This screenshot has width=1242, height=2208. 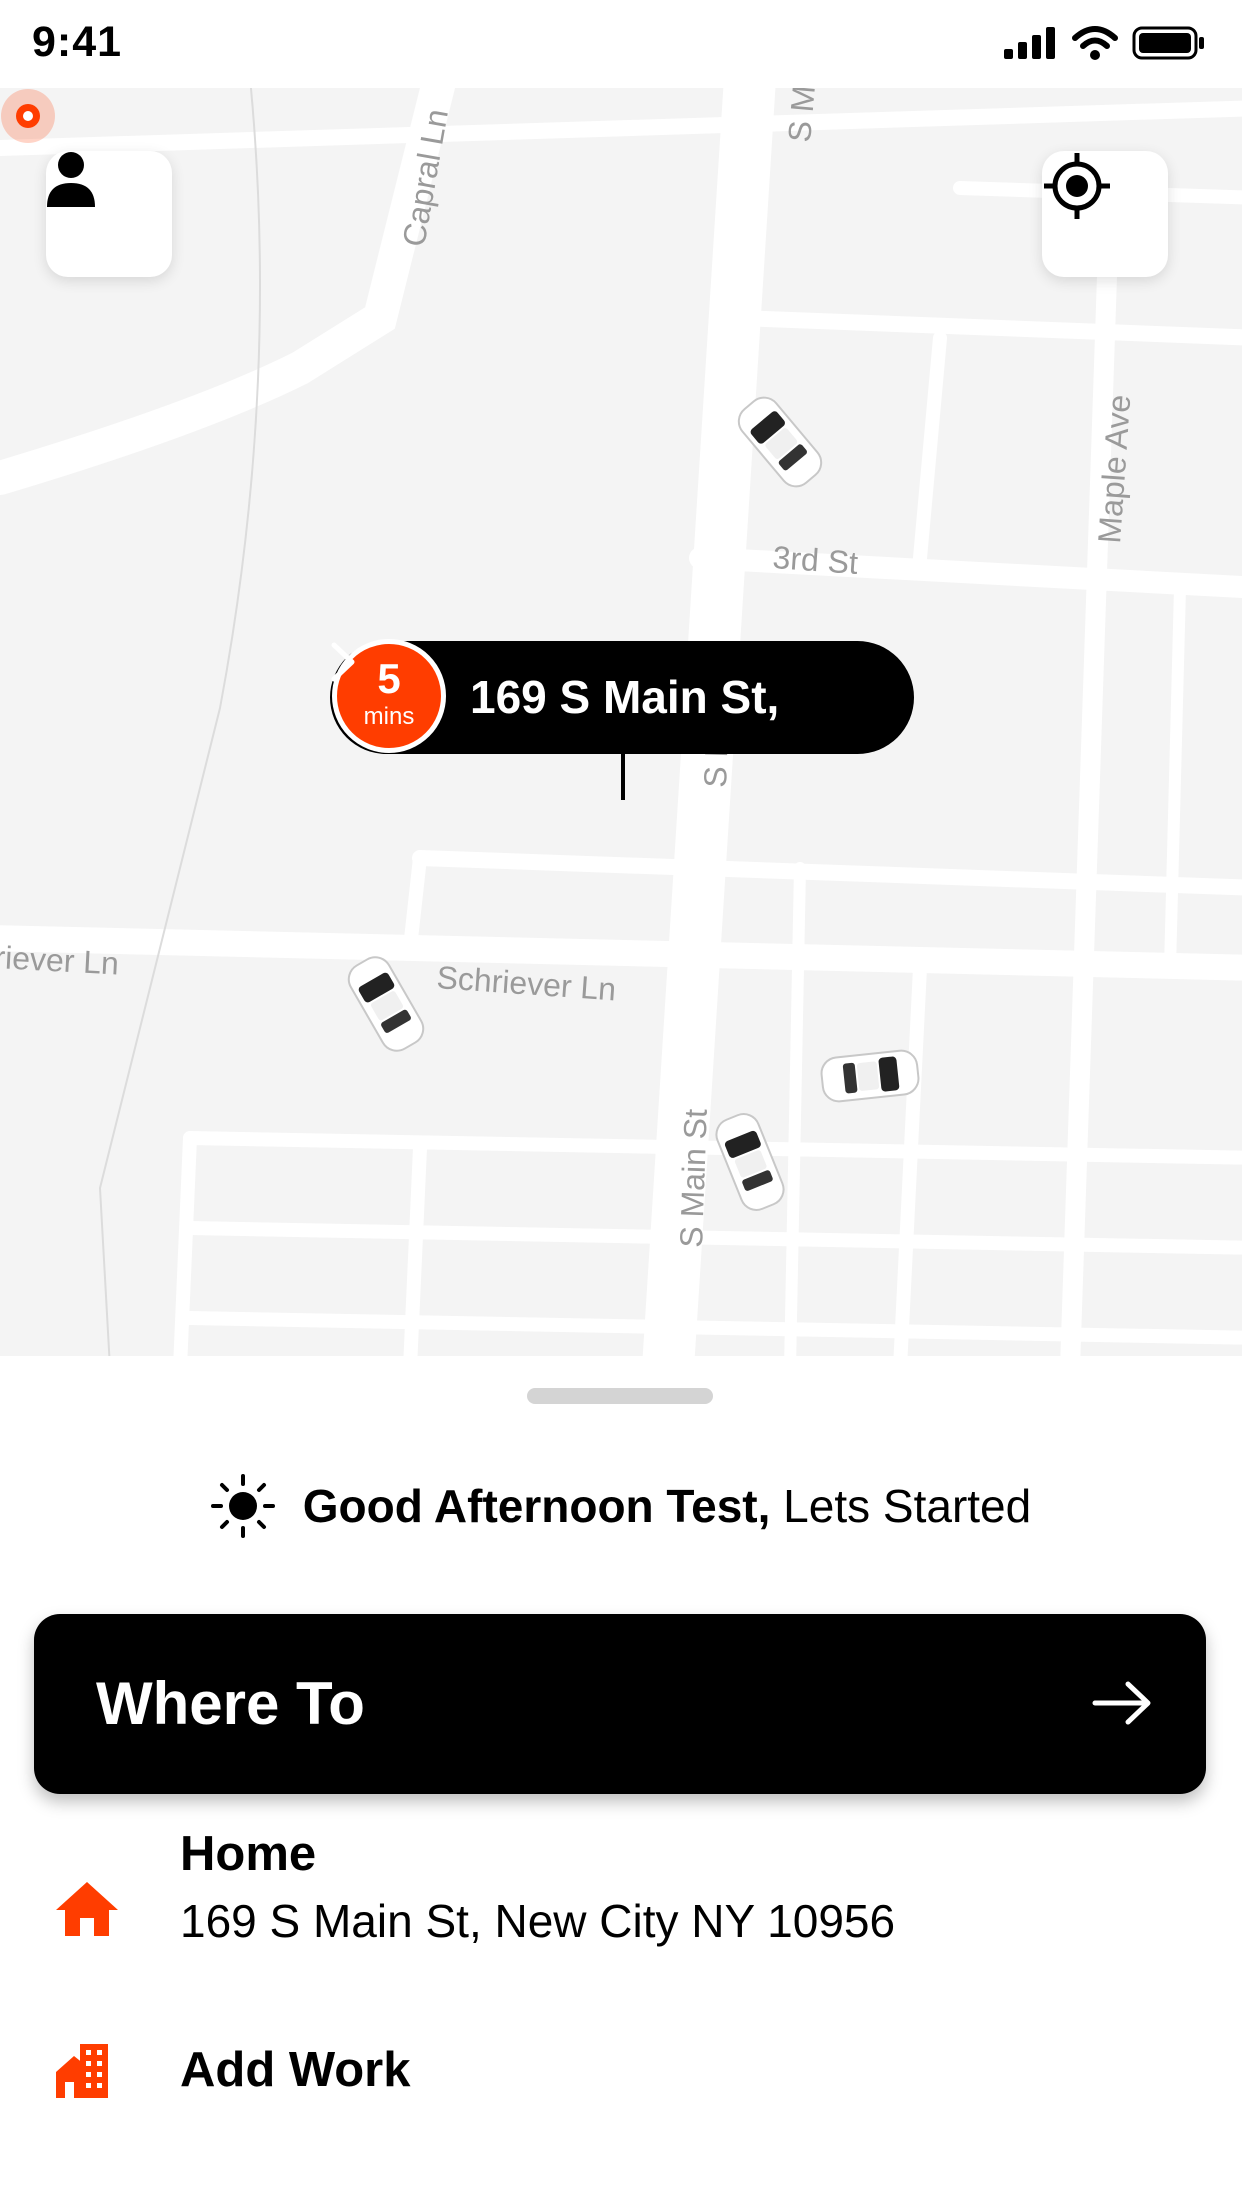 What do you see at coordinates (389, 716) in the screenshot?
I see `eta-unit: mins` at bounding box center [389, 716].